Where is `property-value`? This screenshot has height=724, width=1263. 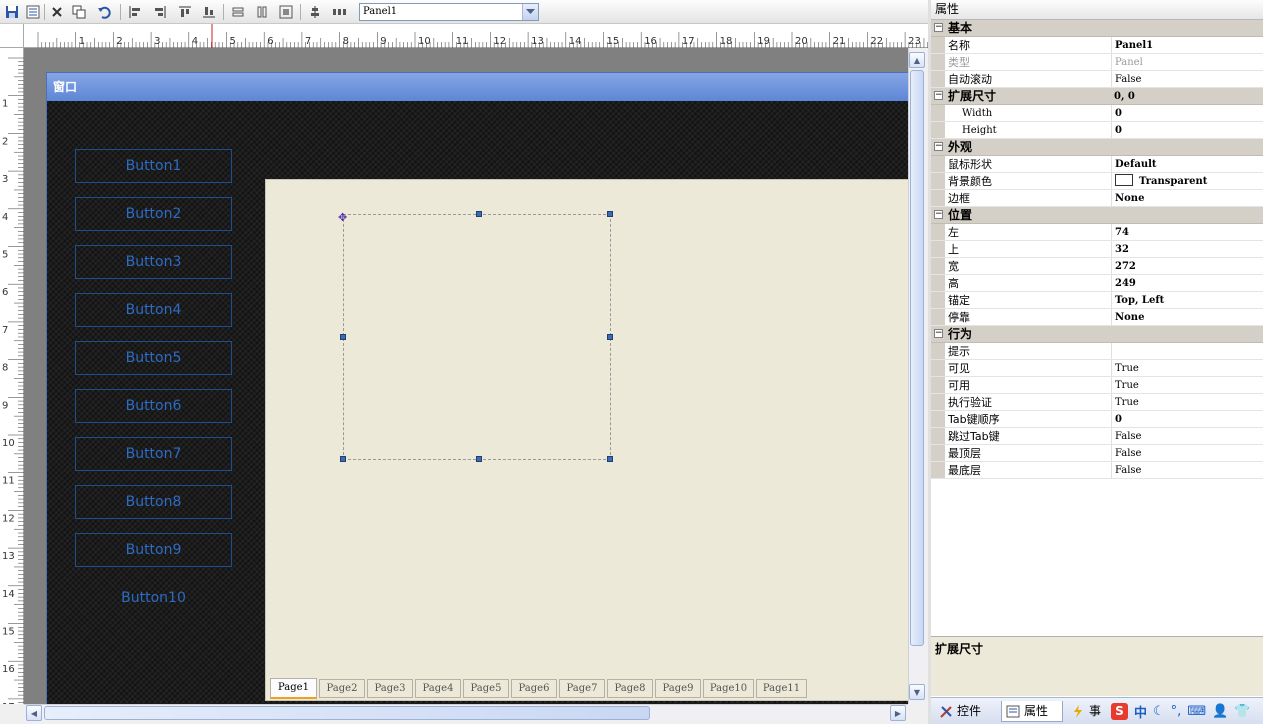 property-value is located at coordinates (1187, 351).